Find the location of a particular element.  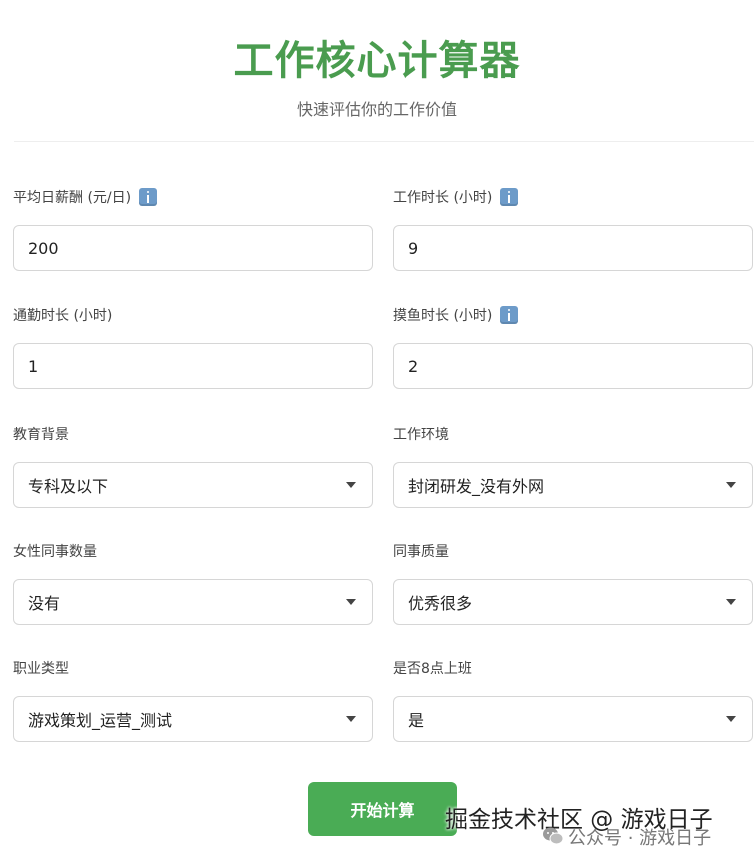

education-selected: 专科及以下 is located at coordinates (68, 486).